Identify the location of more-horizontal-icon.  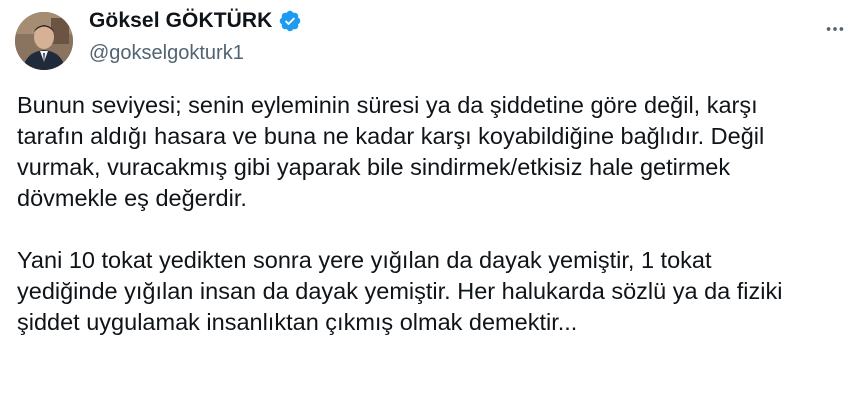
(835, 29).